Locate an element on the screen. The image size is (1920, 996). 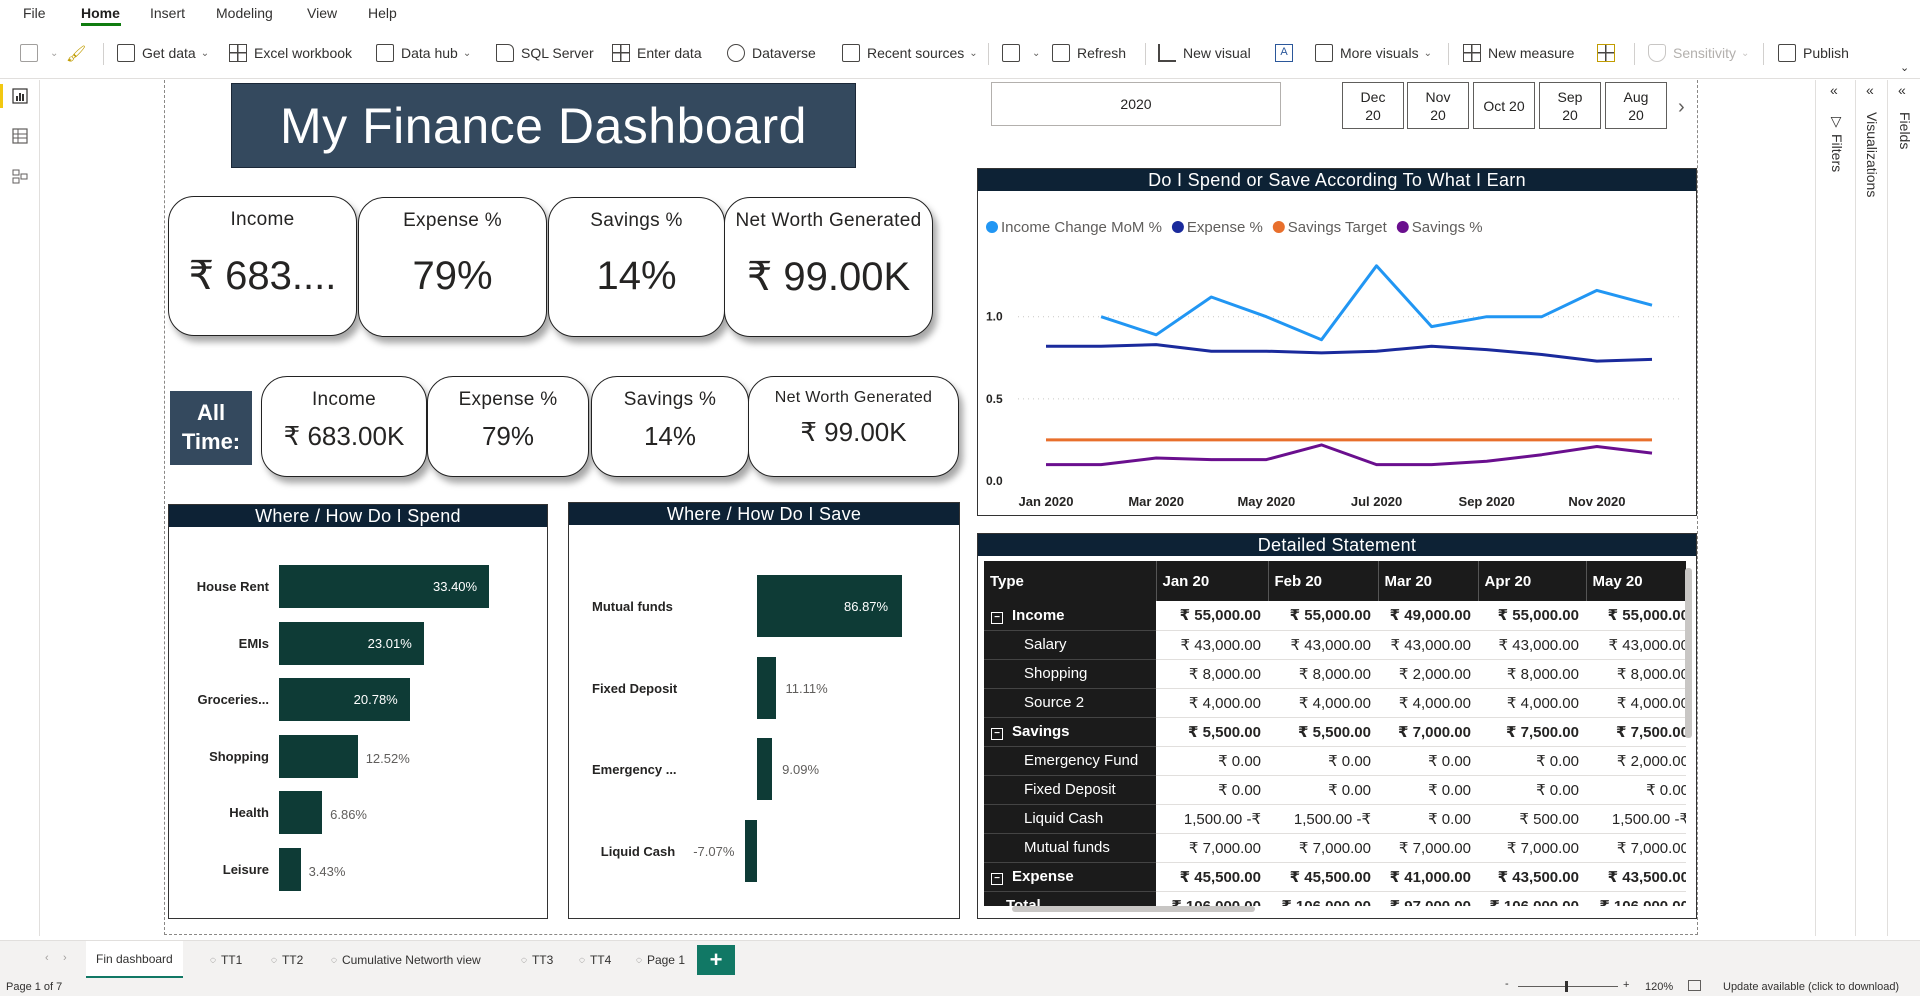
year-slicer: 2020 is located at coordinates (1136, 104).